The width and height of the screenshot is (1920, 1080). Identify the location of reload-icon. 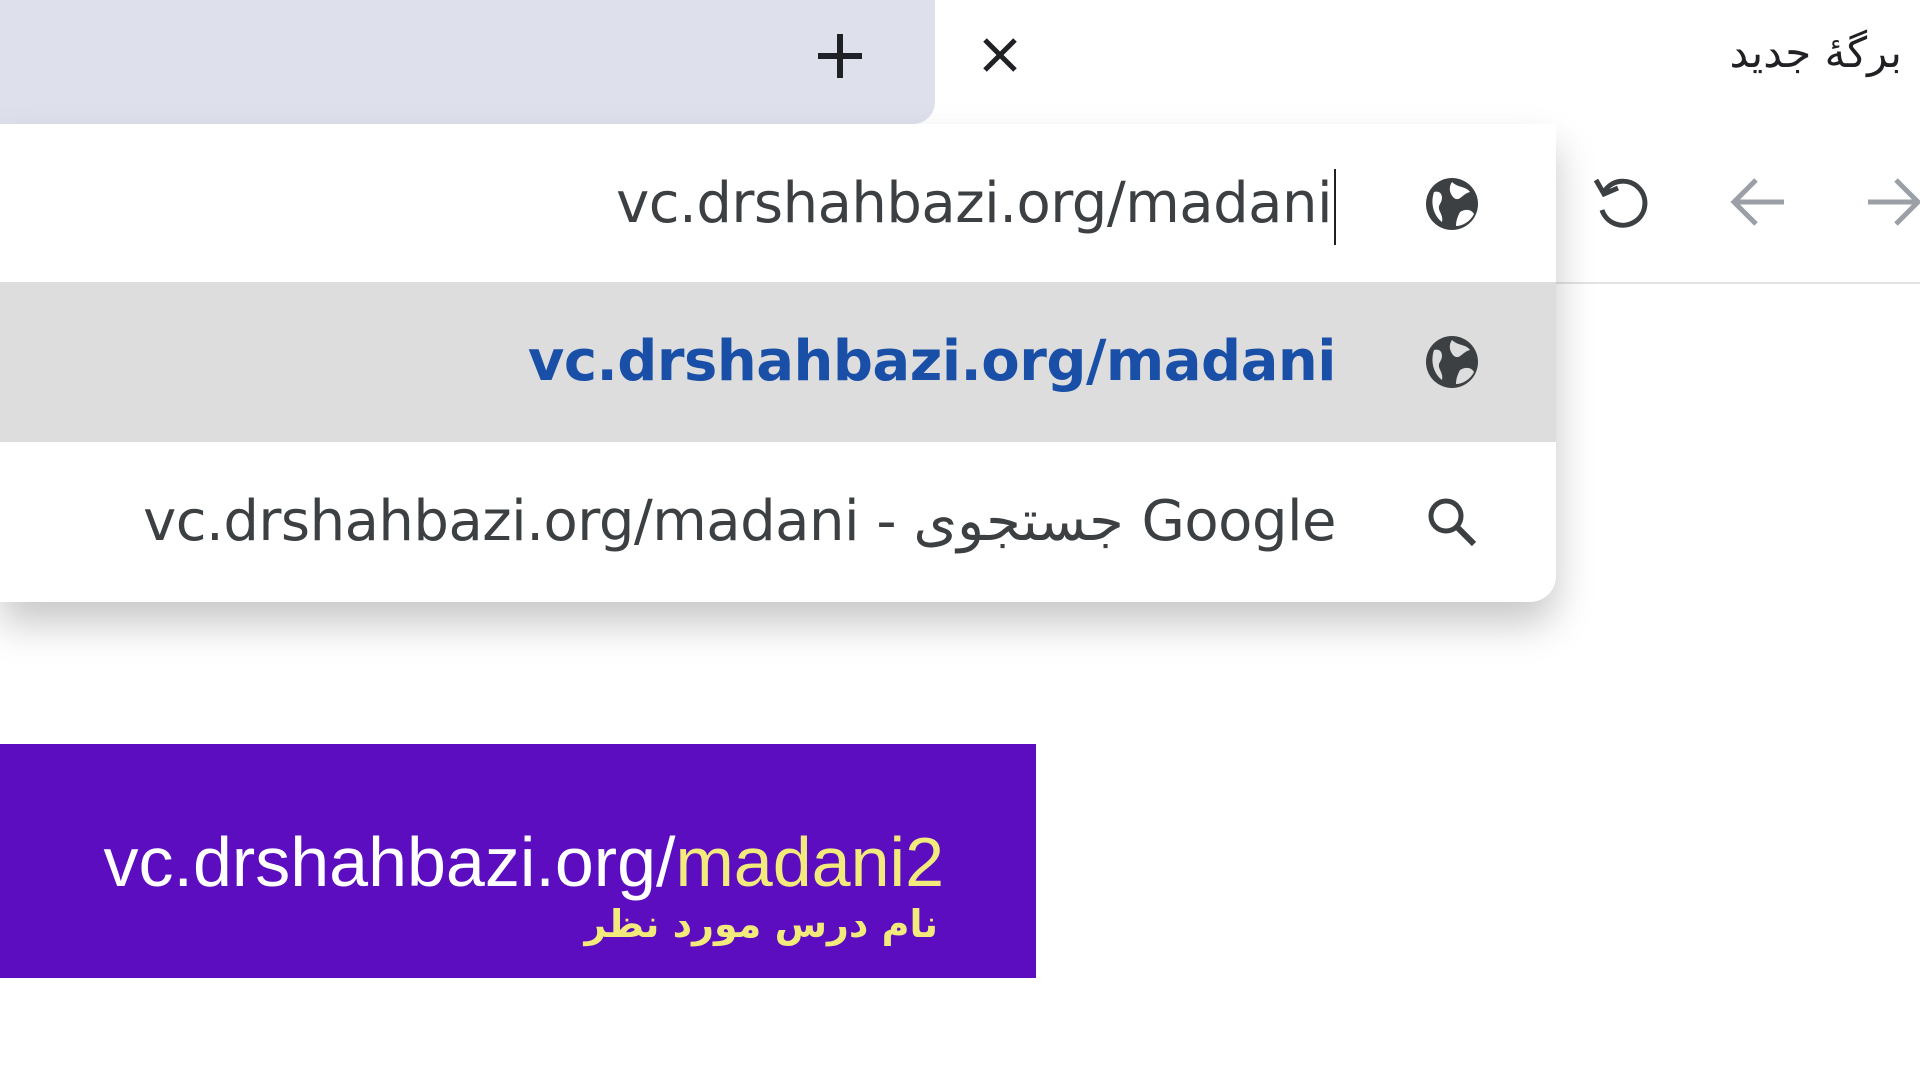
(1620, 203).